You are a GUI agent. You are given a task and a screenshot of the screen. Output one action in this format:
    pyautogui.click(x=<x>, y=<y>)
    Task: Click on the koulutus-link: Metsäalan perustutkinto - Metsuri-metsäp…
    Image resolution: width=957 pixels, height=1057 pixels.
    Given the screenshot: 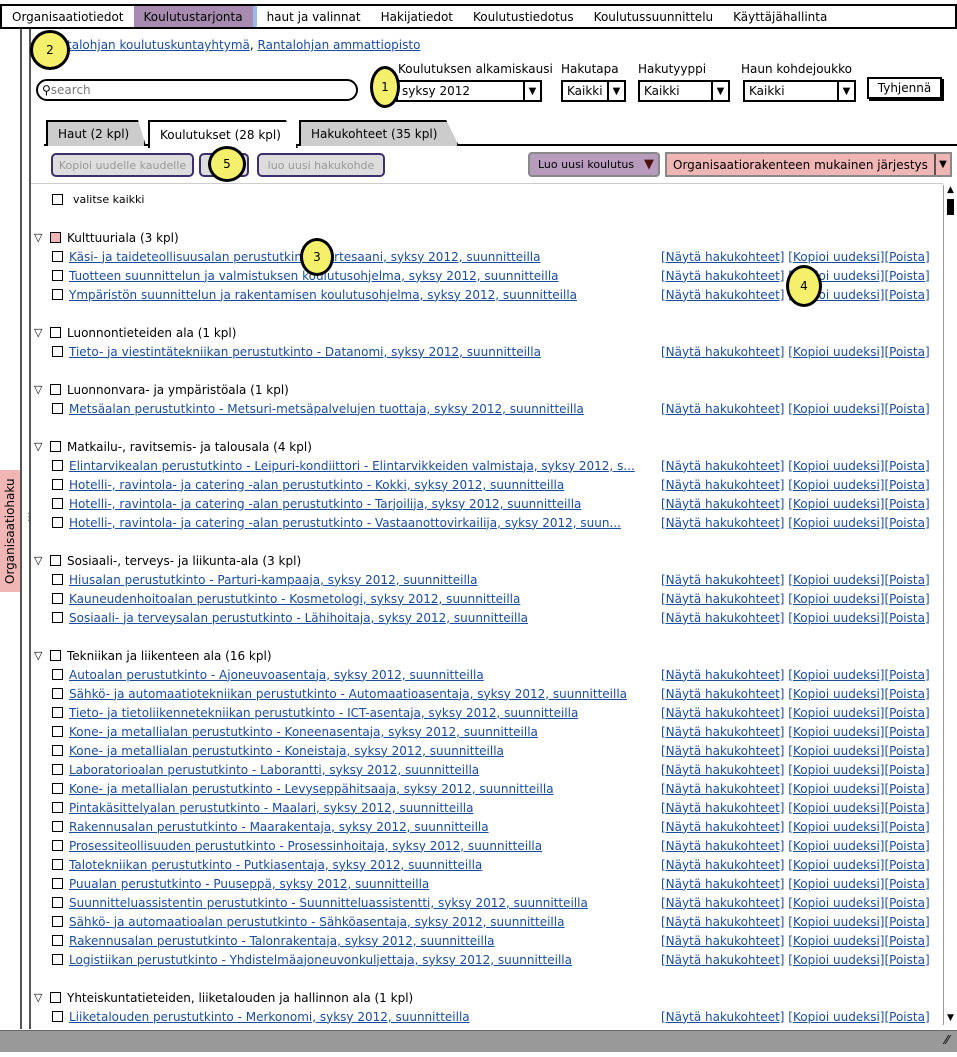 What is the action you would take?
    pyautogui.click(x=326, y=409)
    